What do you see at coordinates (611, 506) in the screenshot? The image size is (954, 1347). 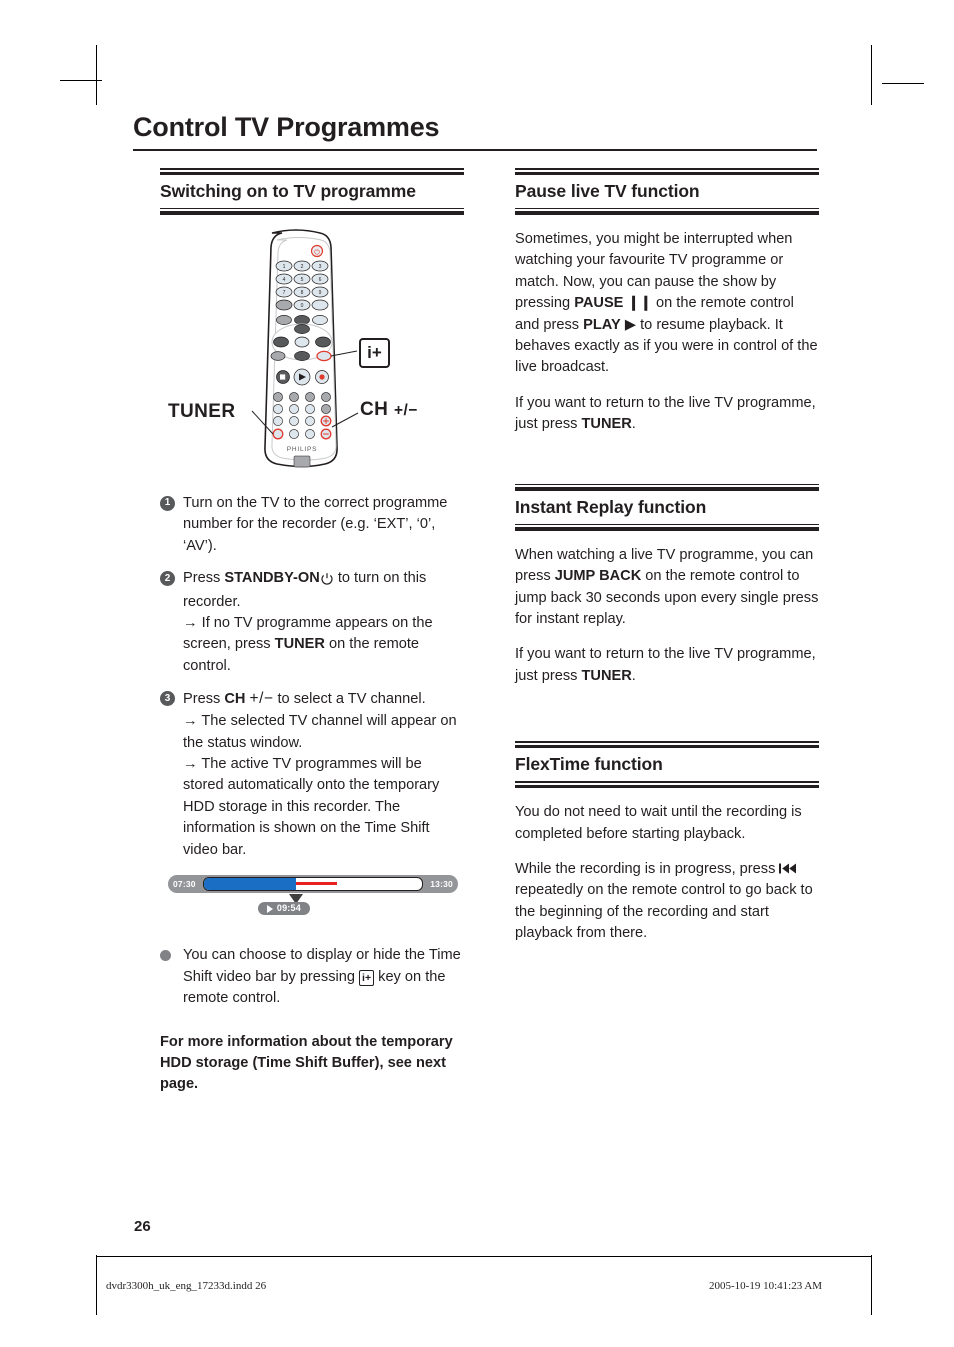 I see `section-heading-instant-replay: Instant Replay function` at bounding box center [611, 506].